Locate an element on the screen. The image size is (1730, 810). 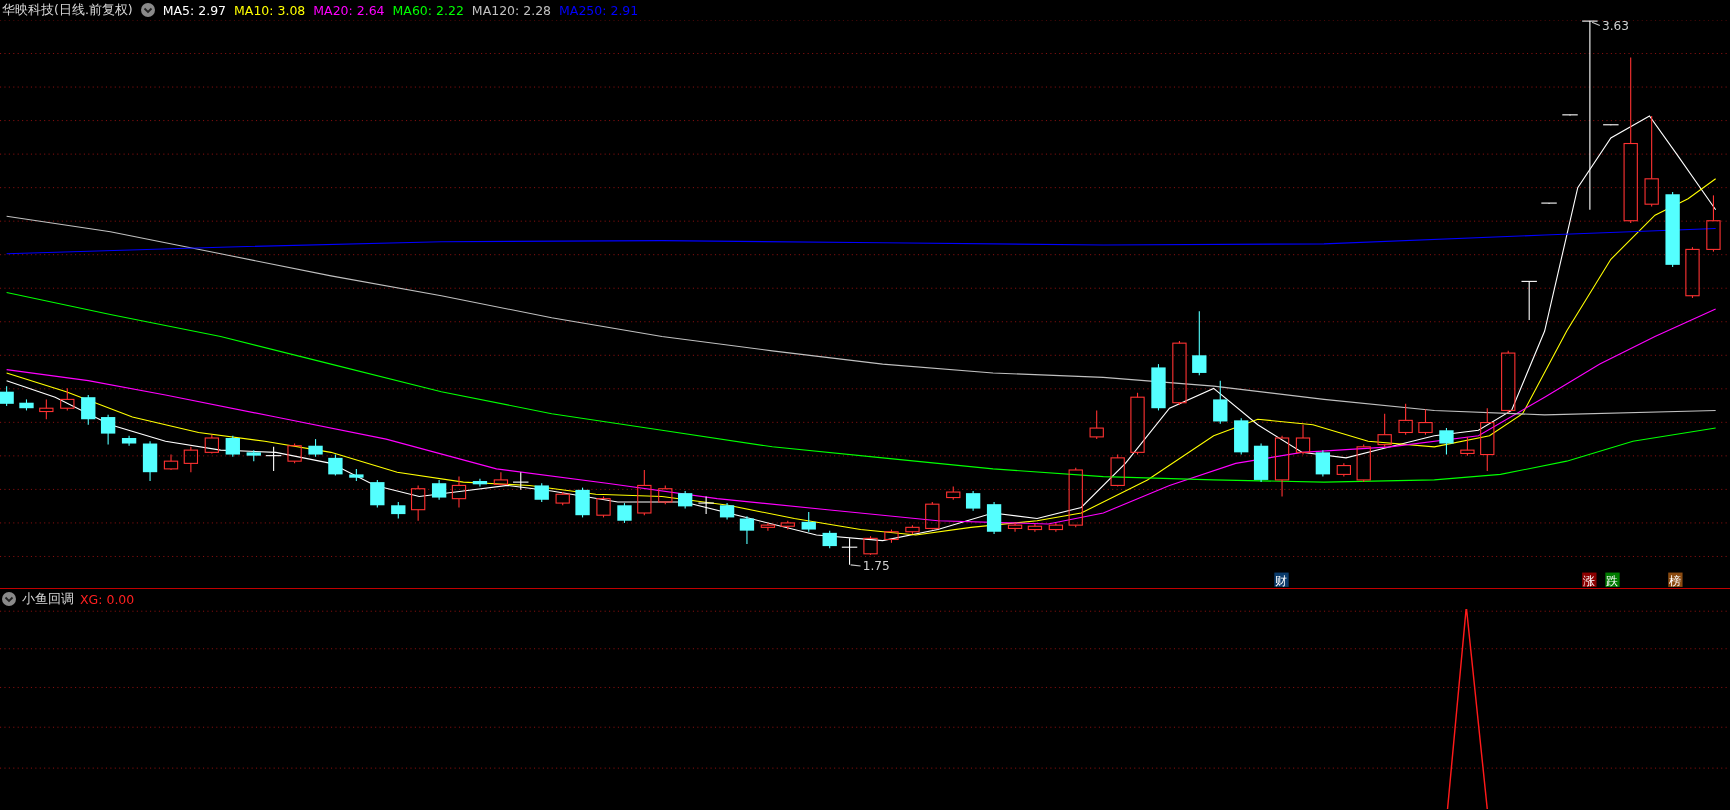
moving-average-reading: MA60: 2.22 is located at coordinates (428, 10).